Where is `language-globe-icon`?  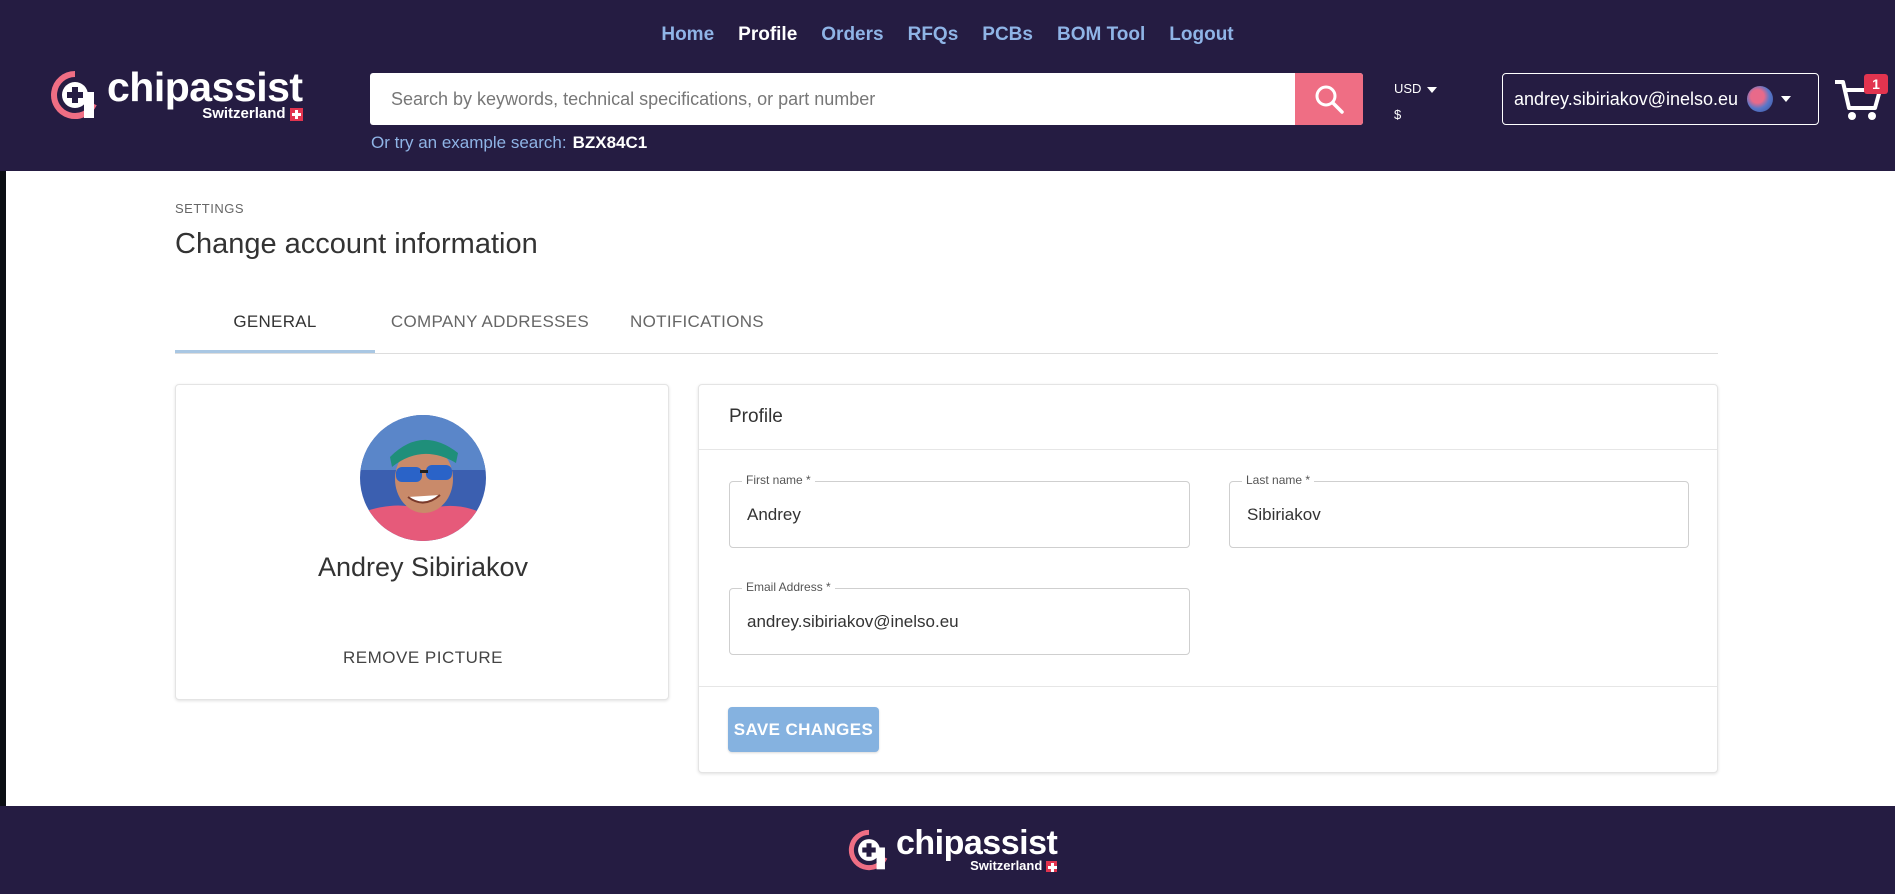
language-globe-icon is located at coordinates (1760, 99).